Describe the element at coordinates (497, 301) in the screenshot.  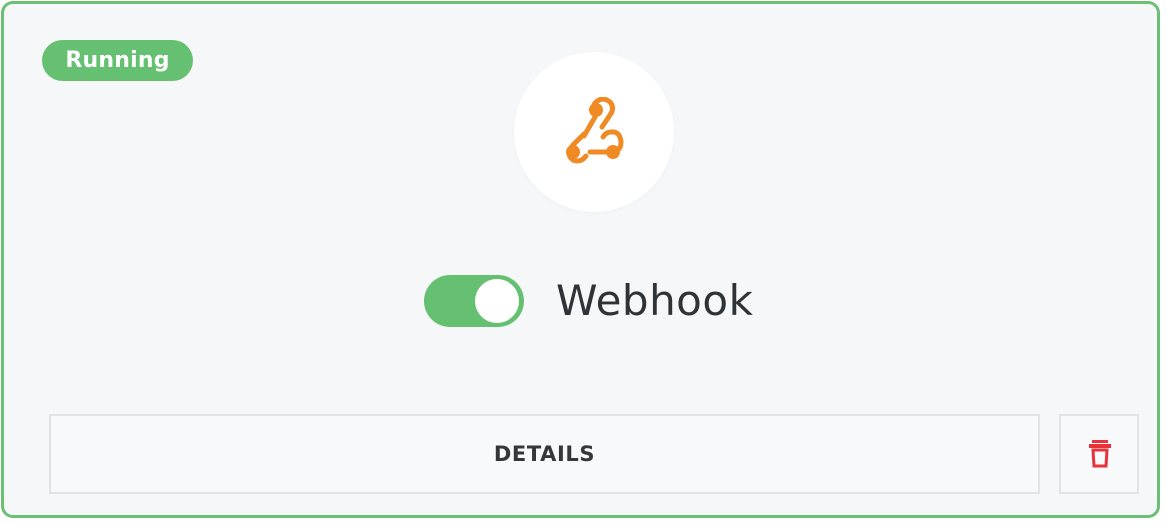
I see `toggle-knob` at that location.